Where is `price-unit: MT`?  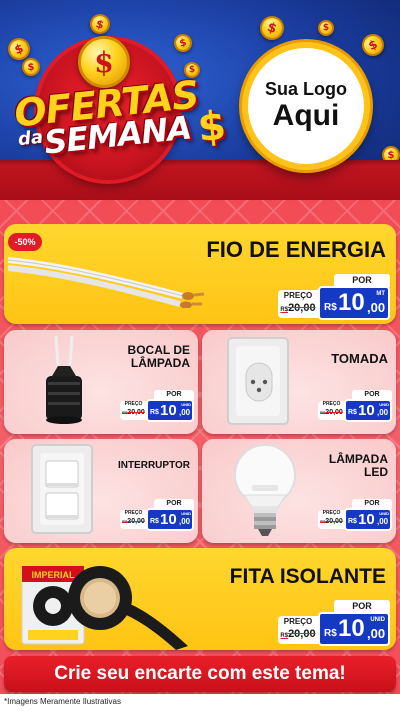
price-unit: MT is located at coordinates (380, 294).